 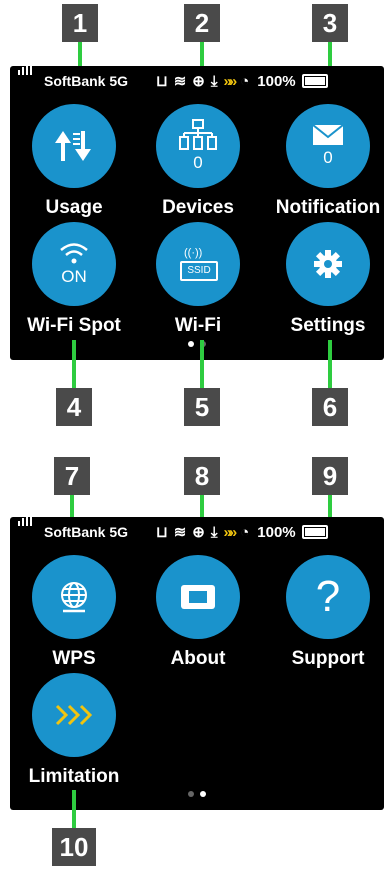 I want to click on support-app: ? Support, so click(x=326, y=612).